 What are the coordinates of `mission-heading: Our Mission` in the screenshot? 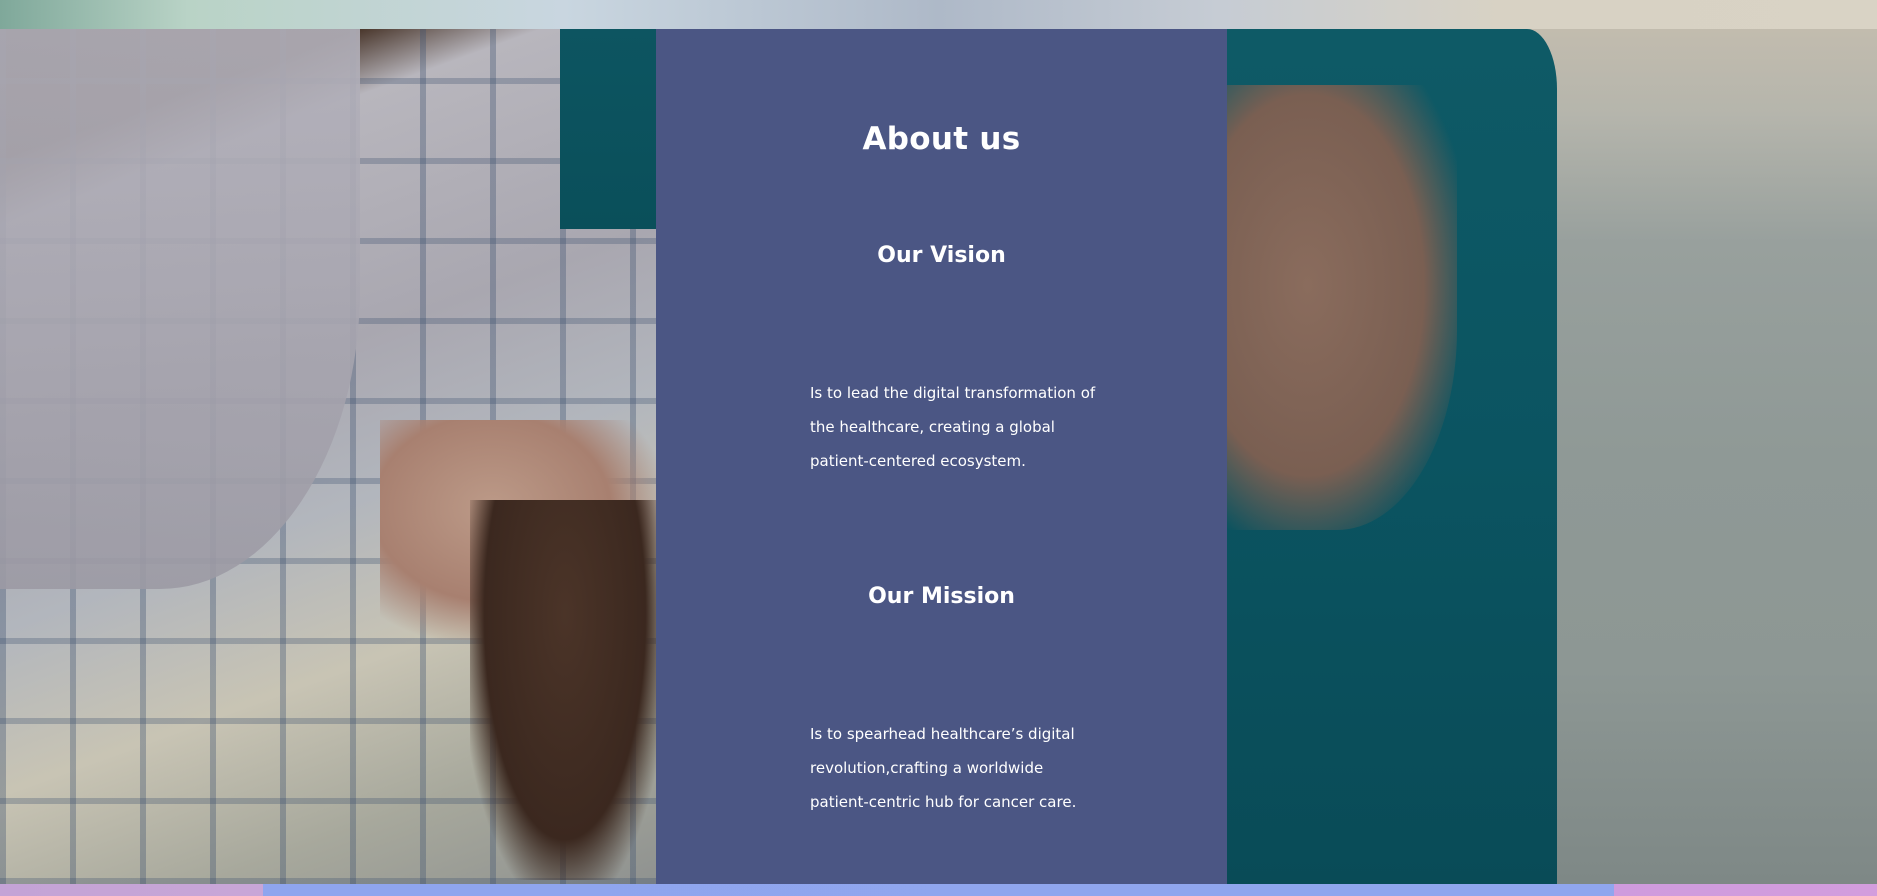 It's located at (941, 596).